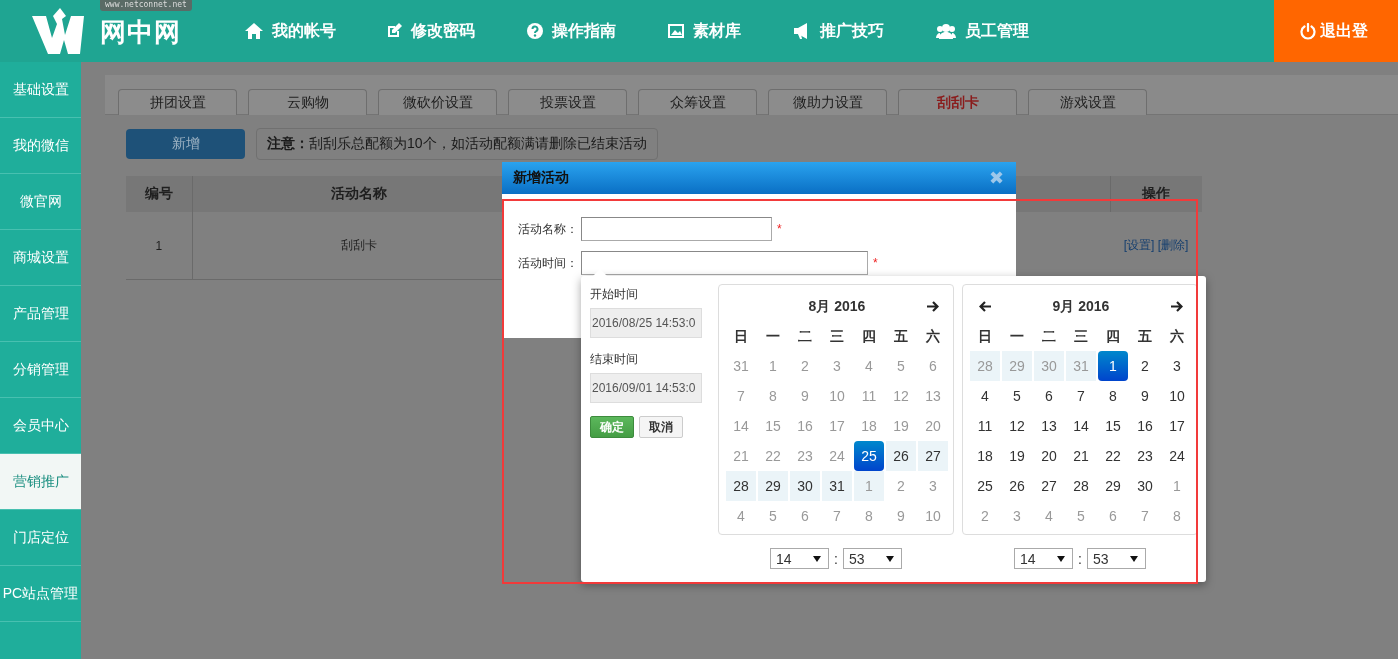 Image resolution: width=1398 pixels, height=659 pixels. I want to click on calendar-day: 19, so click(901, 426).